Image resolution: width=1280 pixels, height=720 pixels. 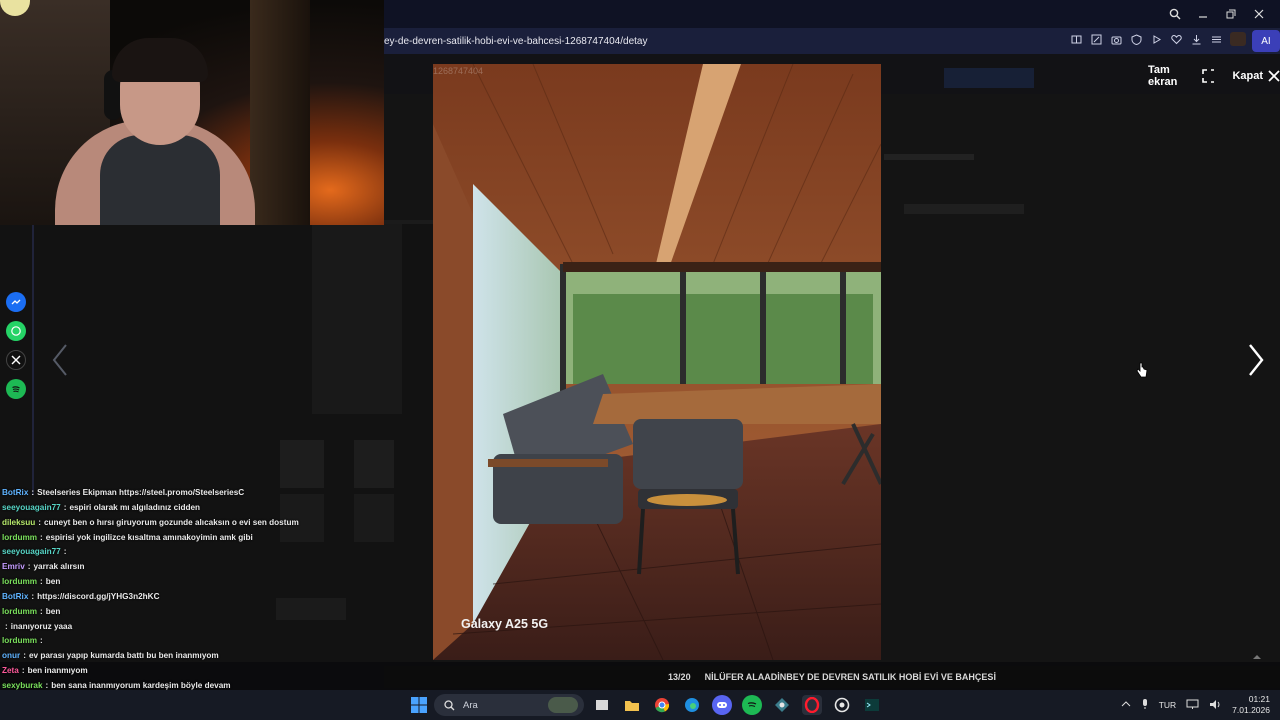 I want to click on chat-message: lordumm:, so click(x=152, y=641).